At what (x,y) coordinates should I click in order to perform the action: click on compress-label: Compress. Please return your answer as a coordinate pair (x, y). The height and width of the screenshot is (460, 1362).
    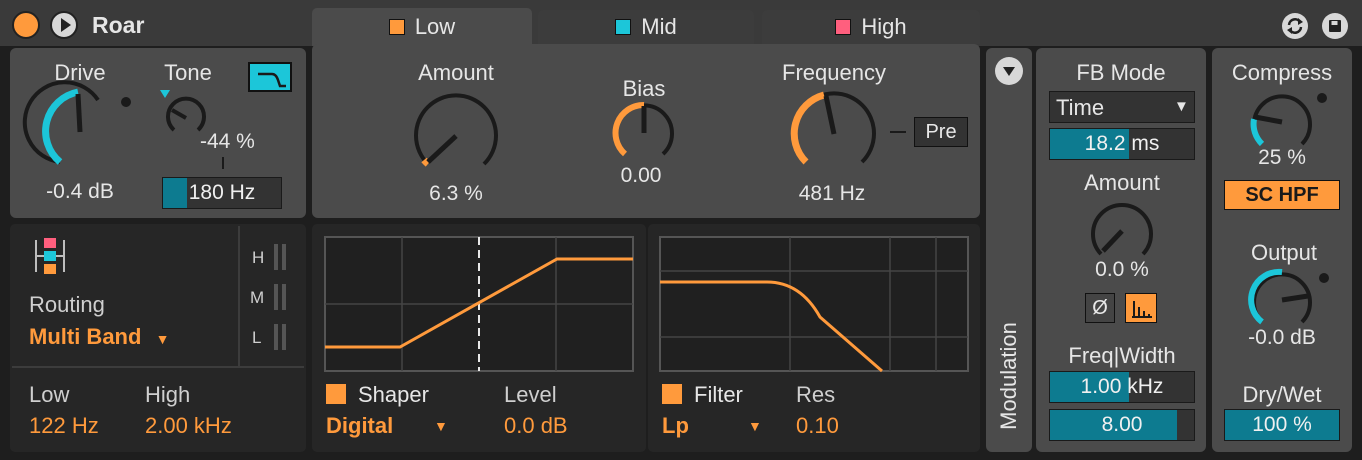
    Looking at the image, I should click on (1282, 72).